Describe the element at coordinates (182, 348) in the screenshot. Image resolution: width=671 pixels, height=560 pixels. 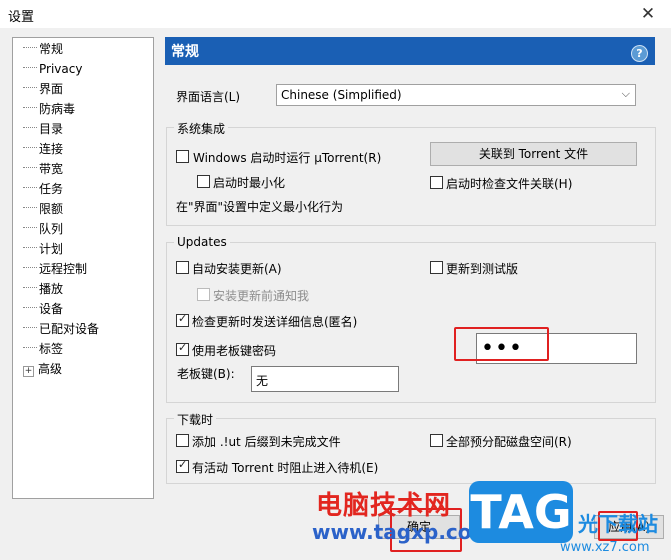
I see `boss-key-password-checkbox` at that location.